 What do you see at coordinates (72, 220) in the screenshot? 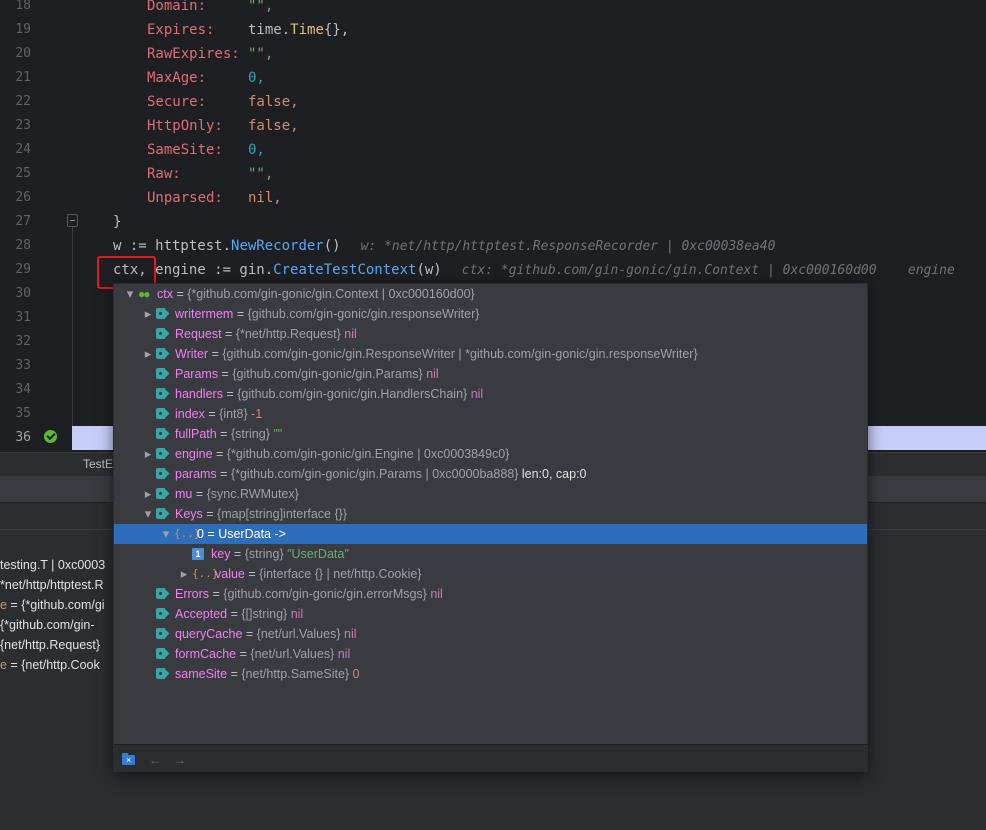
I see `fold-icon` at bounding box center [72, 220].